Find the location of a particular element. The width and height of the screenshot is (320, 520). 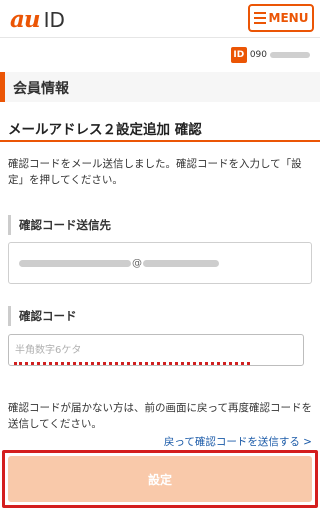

destination-email-box: @ is located at coordinates (160, 263).